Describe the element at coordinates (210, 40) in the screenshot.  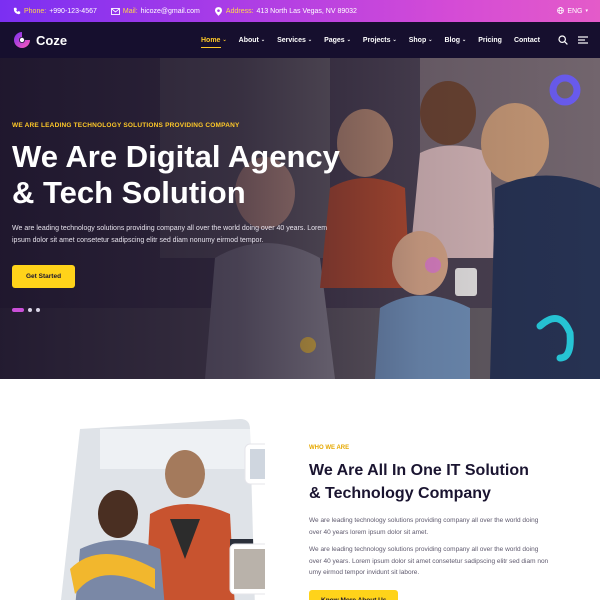
I see `nav-label: Home` at that location.